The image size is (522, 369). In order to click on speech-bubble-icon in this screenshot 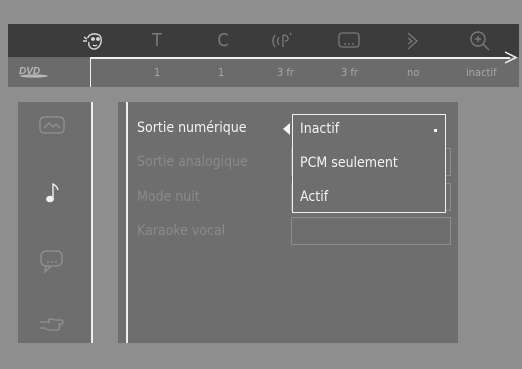, I will do `click(52, 261)`.